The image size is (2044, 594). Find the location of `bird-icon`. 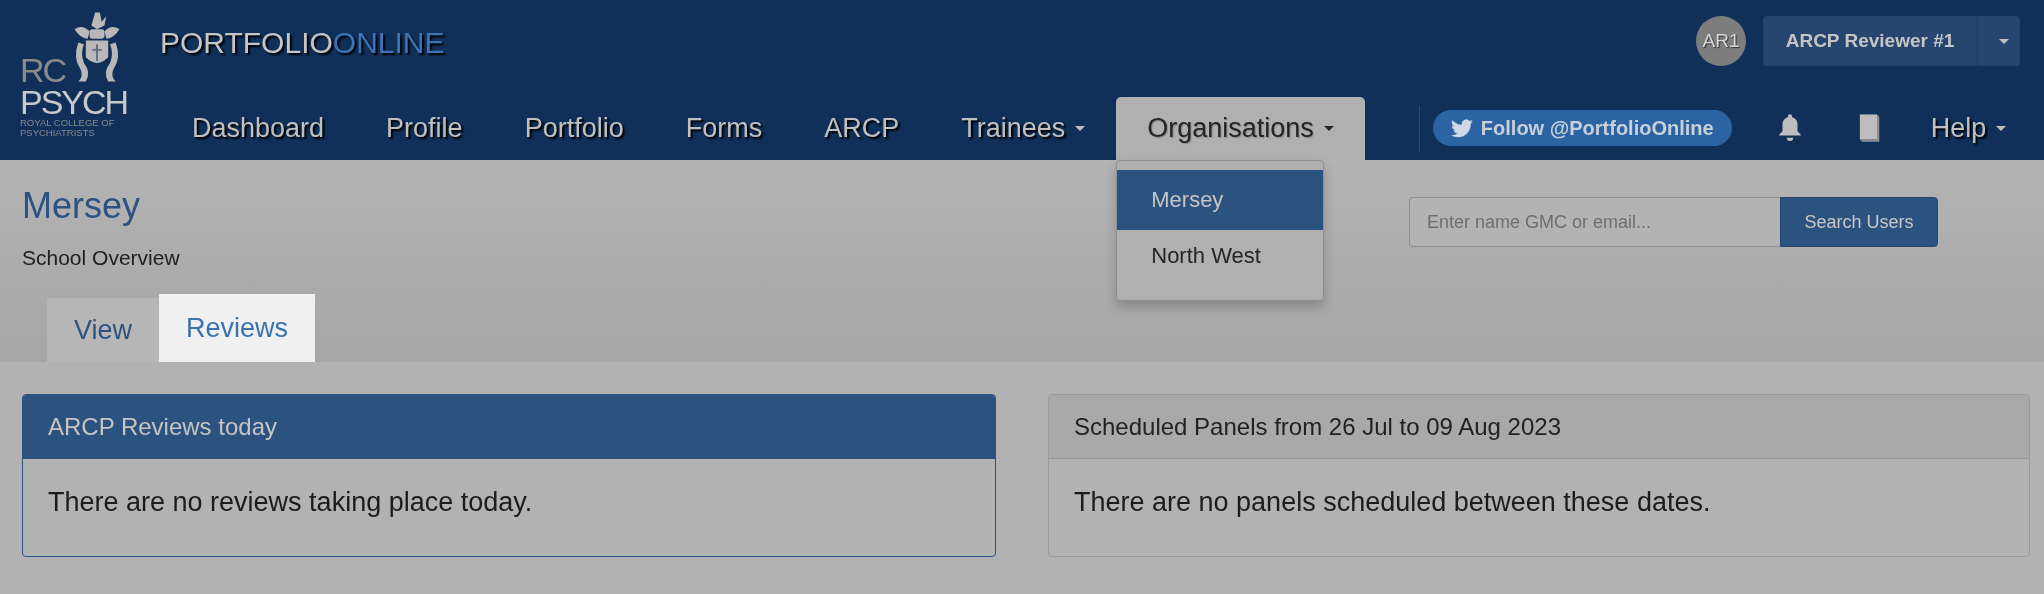

bird-icon is located at coordinates (1461, 128).